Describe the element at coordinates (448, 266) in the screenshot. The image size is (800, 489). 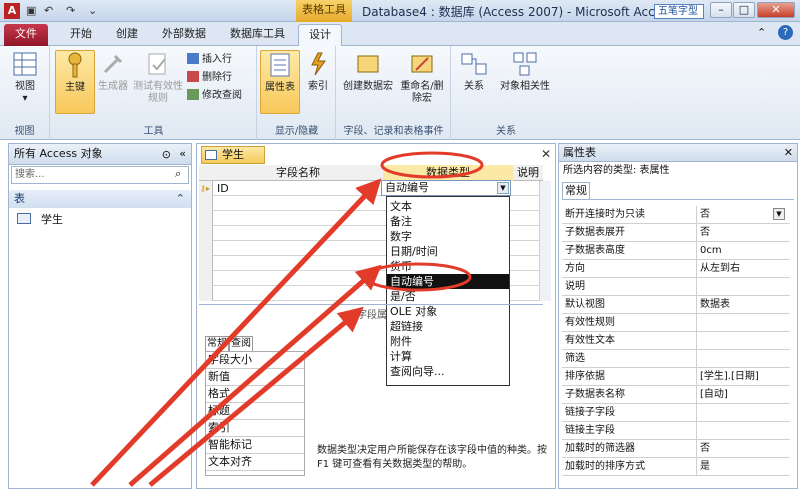
I see `dropdown-option: 货币` at that location.